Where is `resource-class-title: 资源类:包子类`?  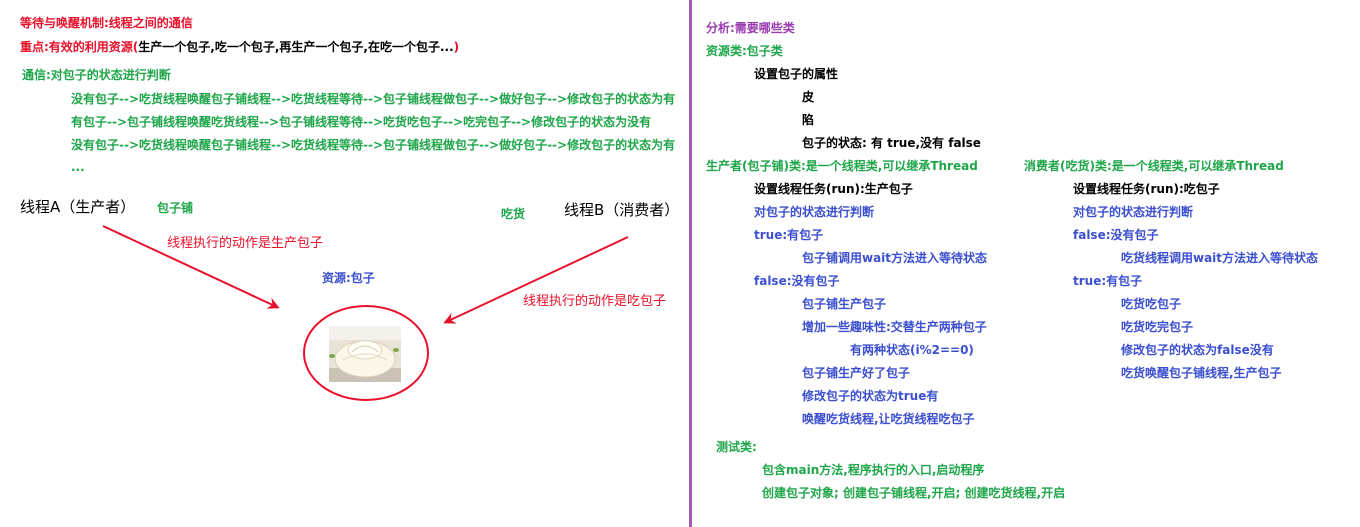 resource-class-title: 资源类:包子类 is located at coordinates (744, 51).